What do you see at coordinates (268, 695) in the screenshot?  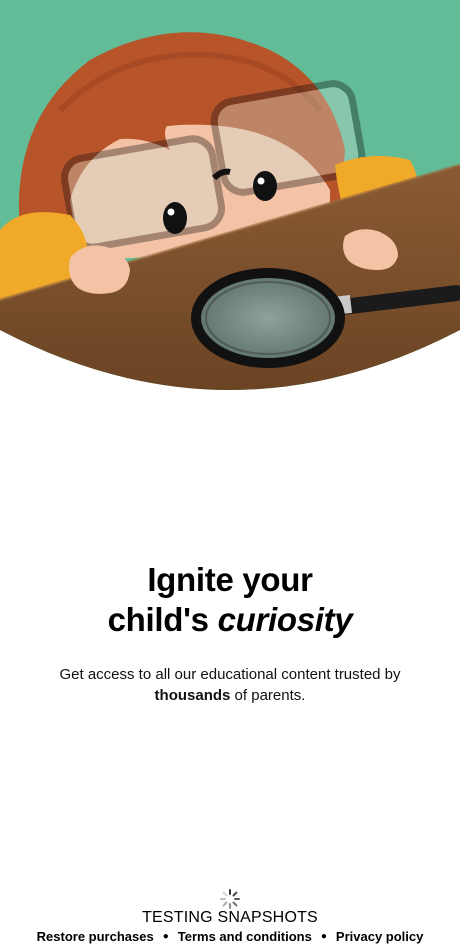 I see `subtitle-after: of parents.` at bounding box center [268, 695].